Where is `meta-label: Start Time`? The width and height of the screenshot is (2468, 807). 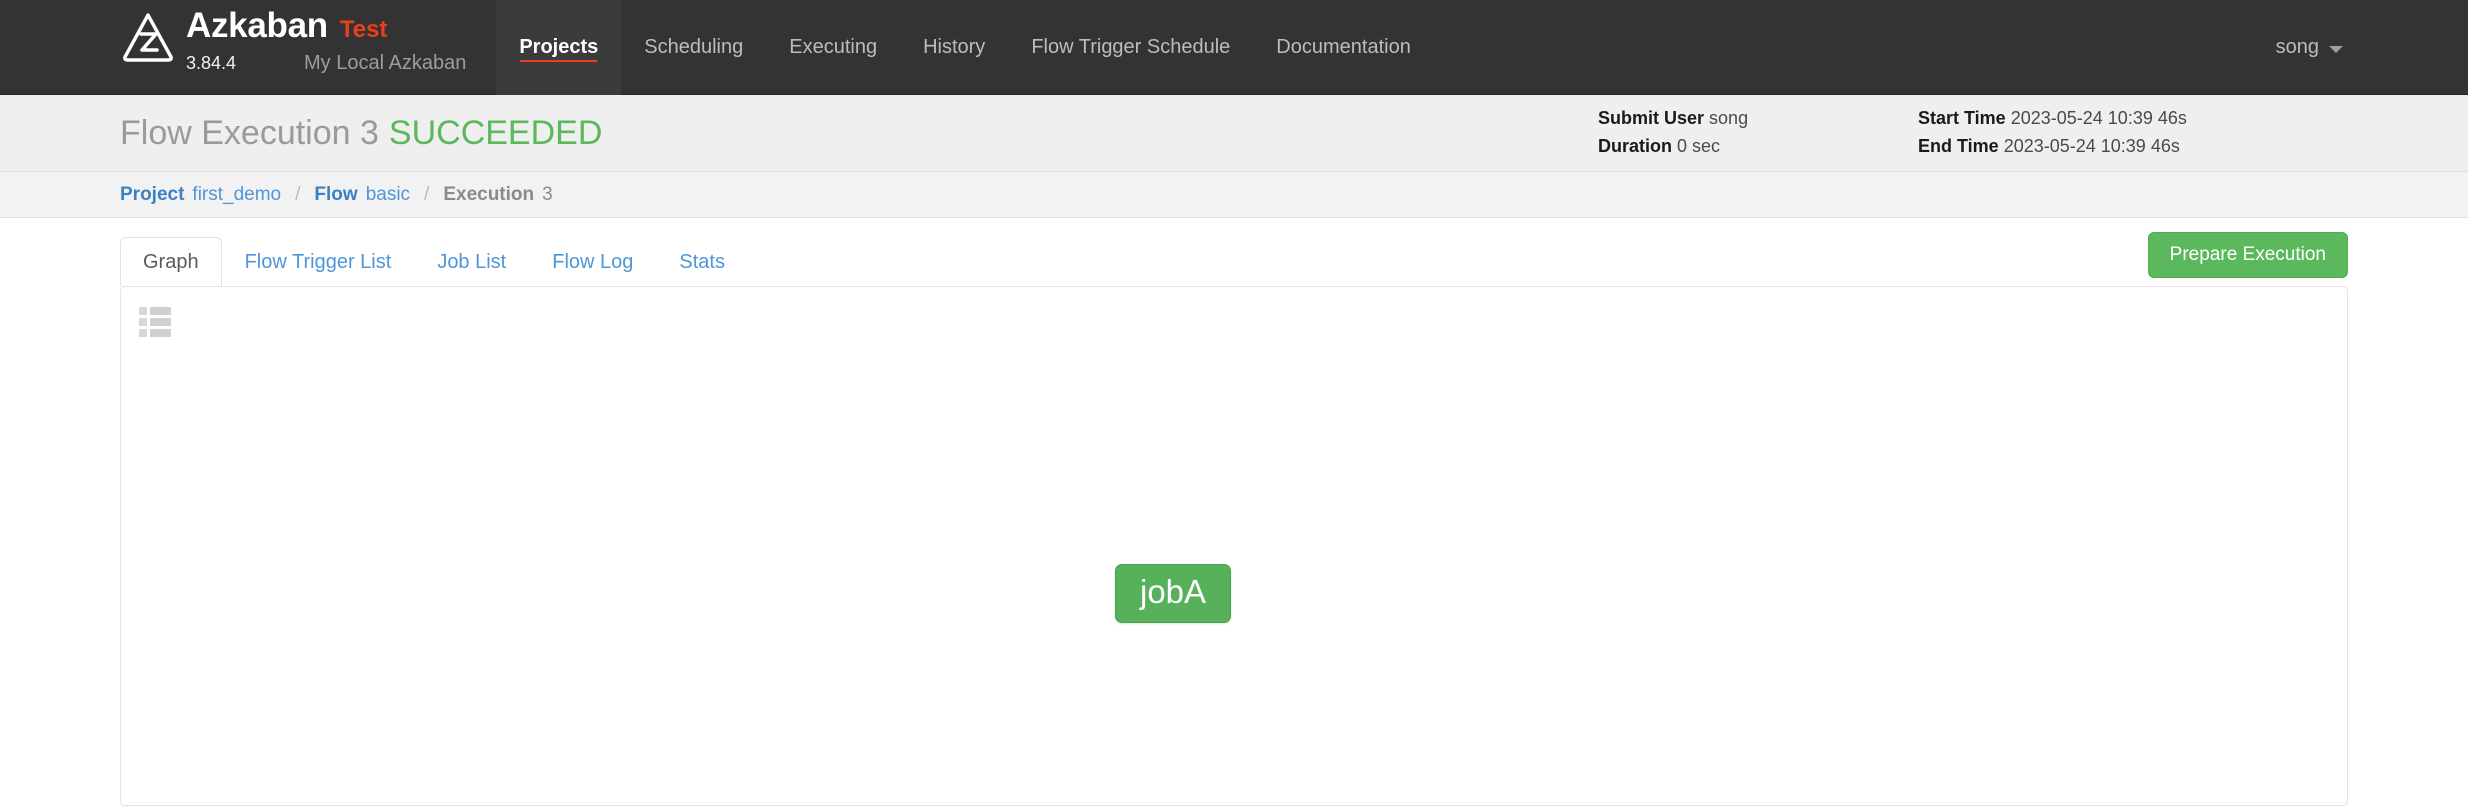 meta-label: Start Time is located at coordinates (1962, 118).